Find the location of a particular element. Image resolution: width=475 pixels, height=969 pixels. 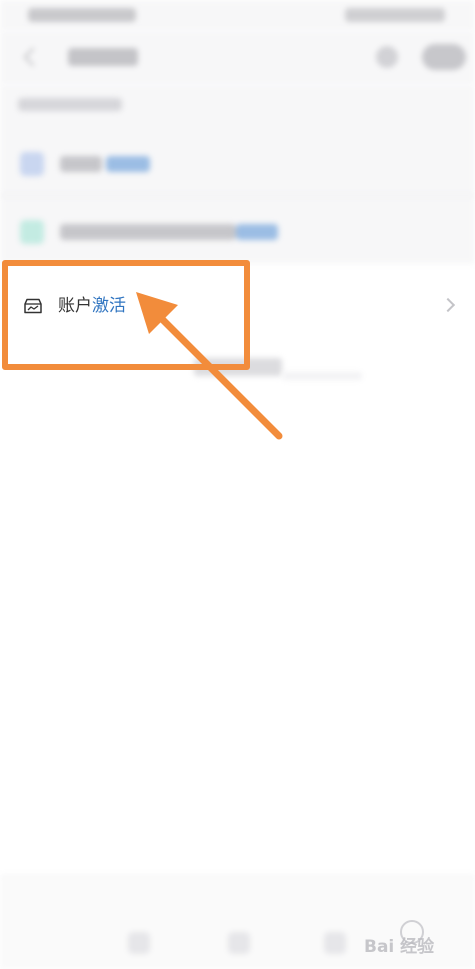

blurred-hint is located at coordinates (322, 376).